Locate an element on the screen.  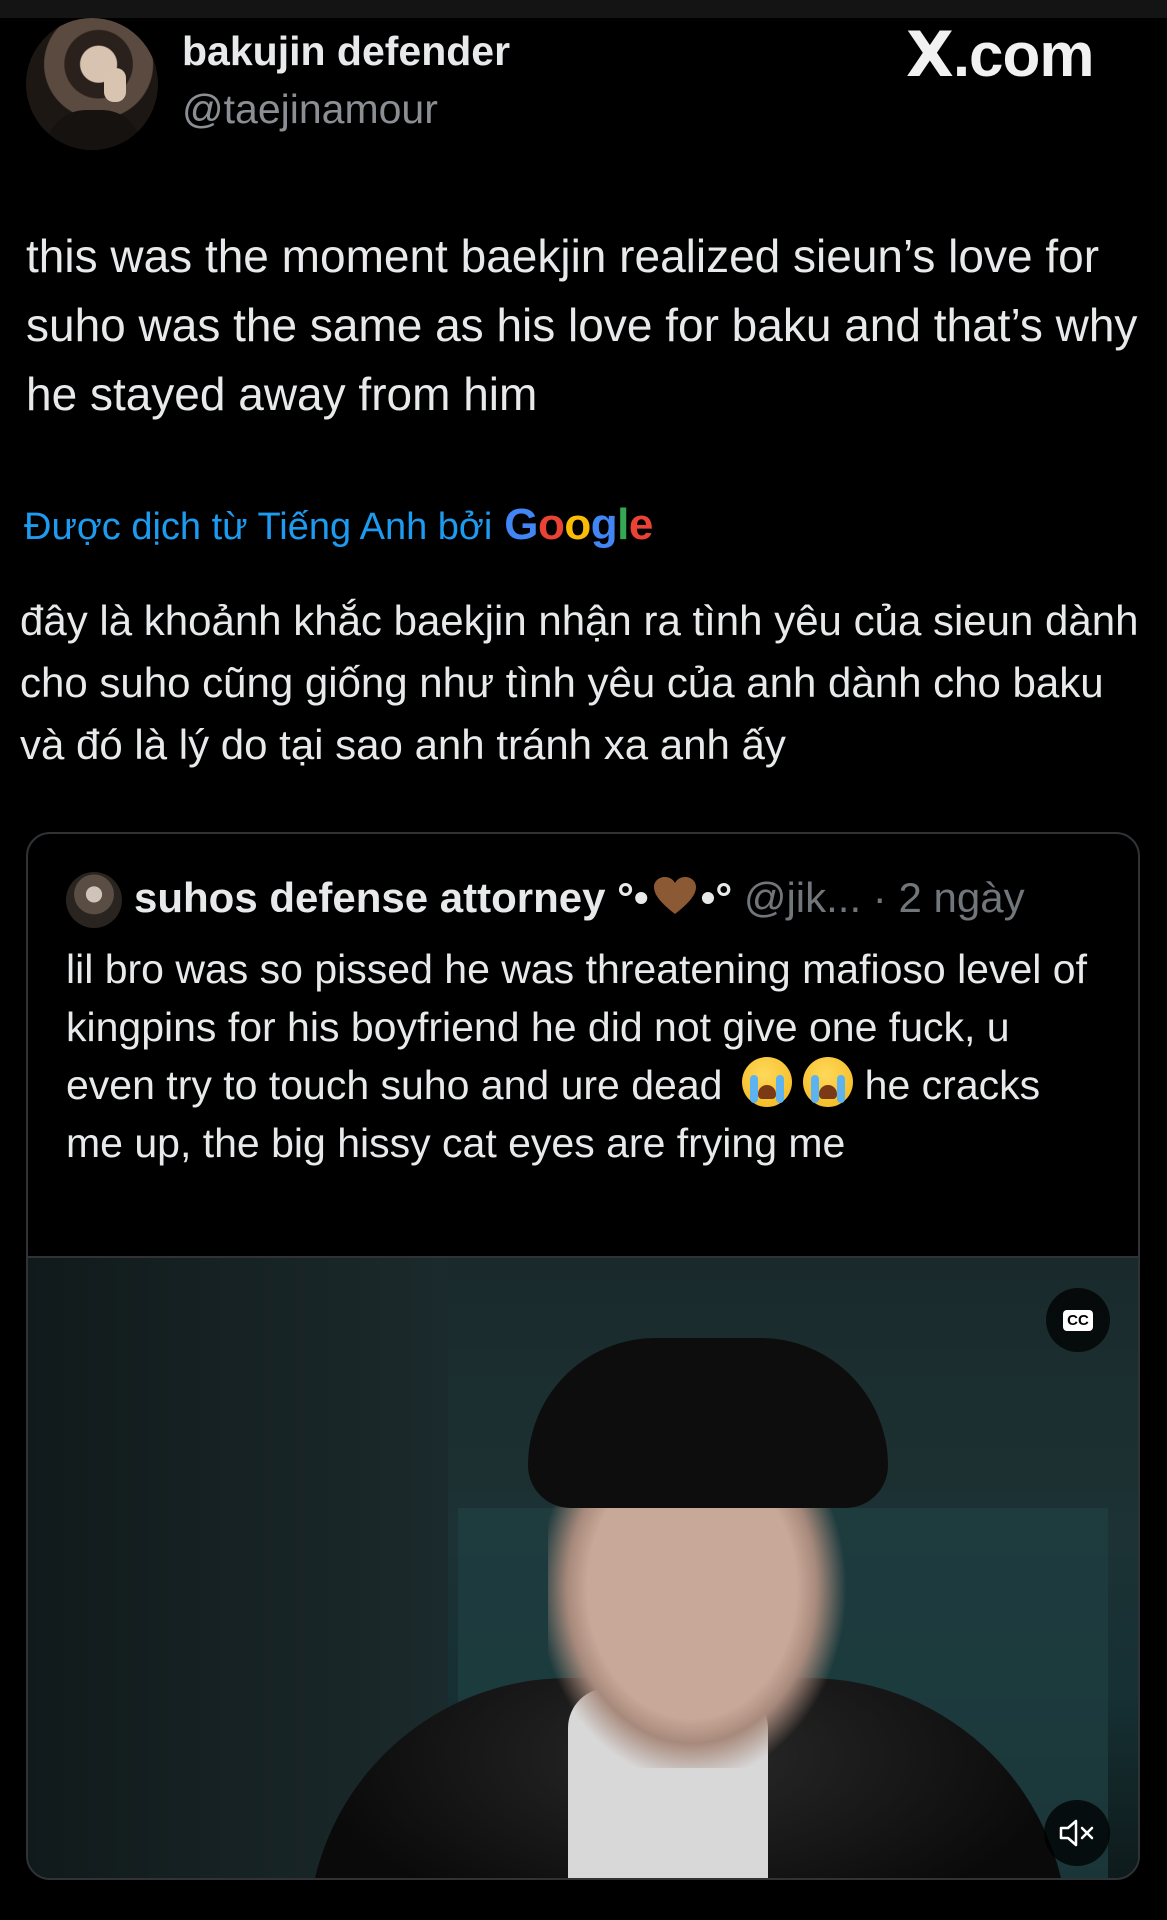
closed-captions-icon: CC is located at coordinates (1078, 1320).